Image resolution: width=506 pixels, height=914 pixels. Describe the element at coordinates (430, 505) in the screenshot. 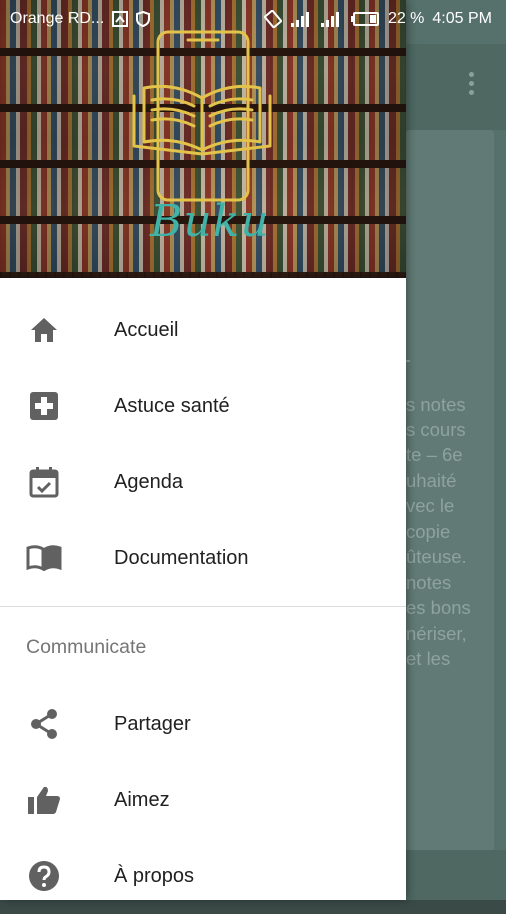

I see `app-text-line: vec le` at that location.